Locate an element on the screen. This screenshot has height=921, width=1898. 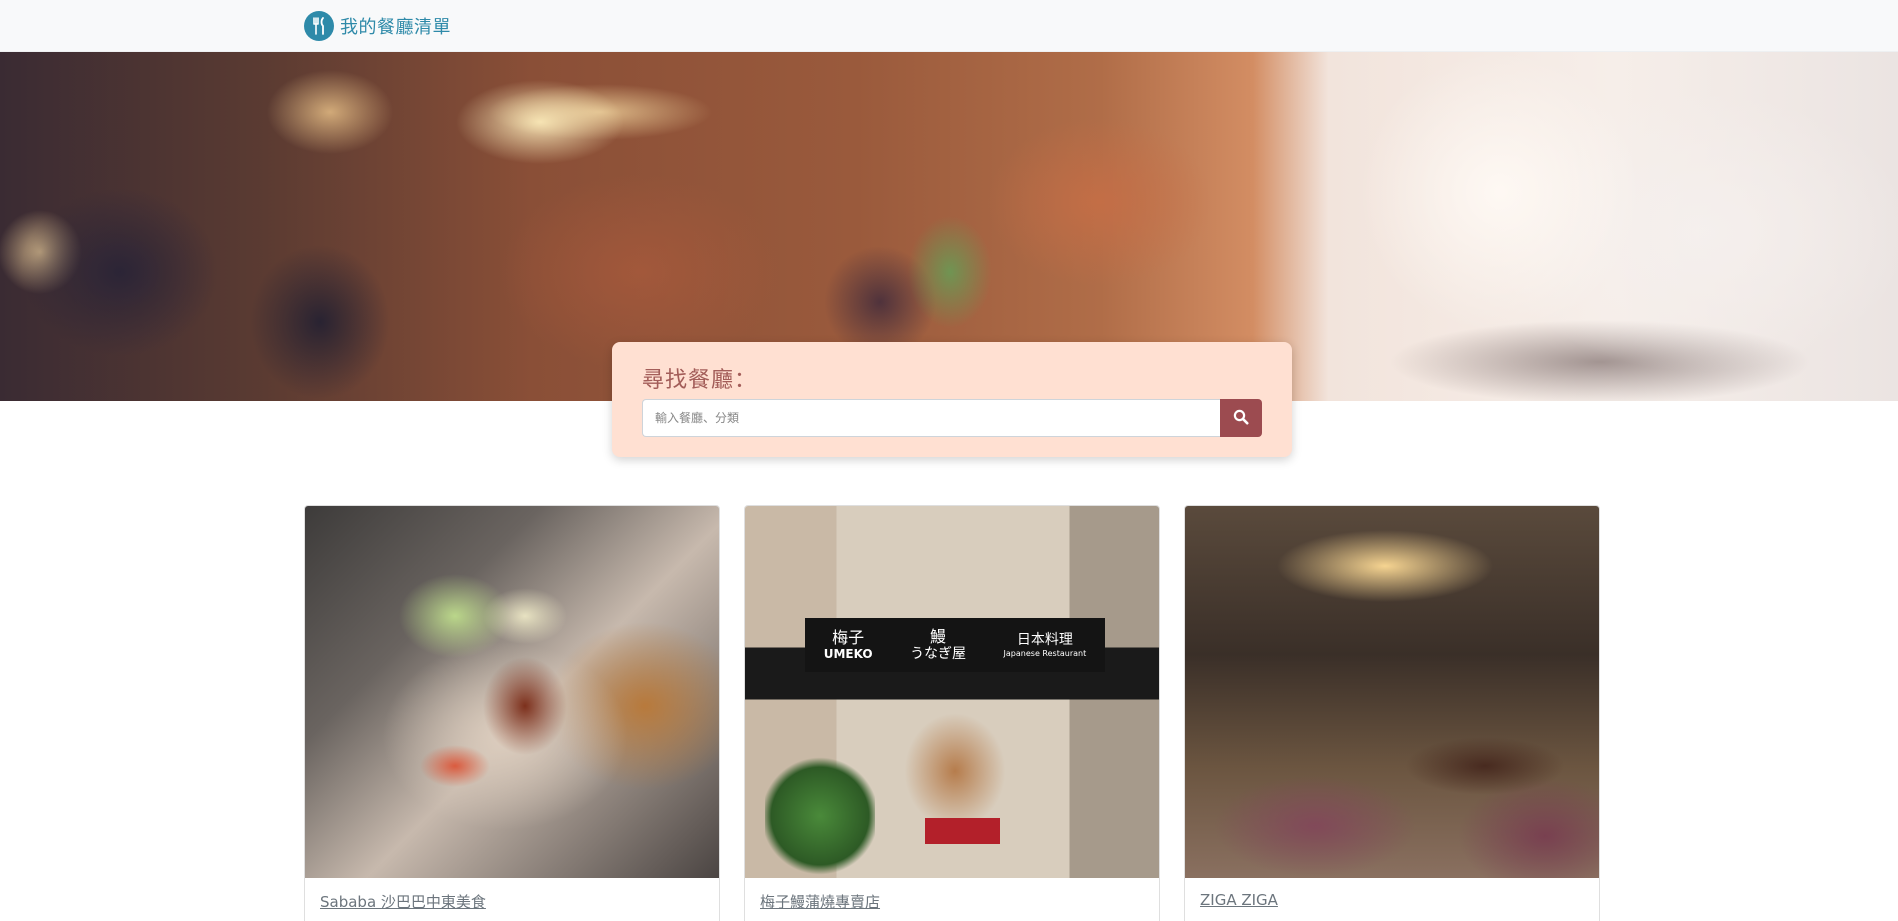
sign-text: 鰻 is located at coordinates (938, 636).